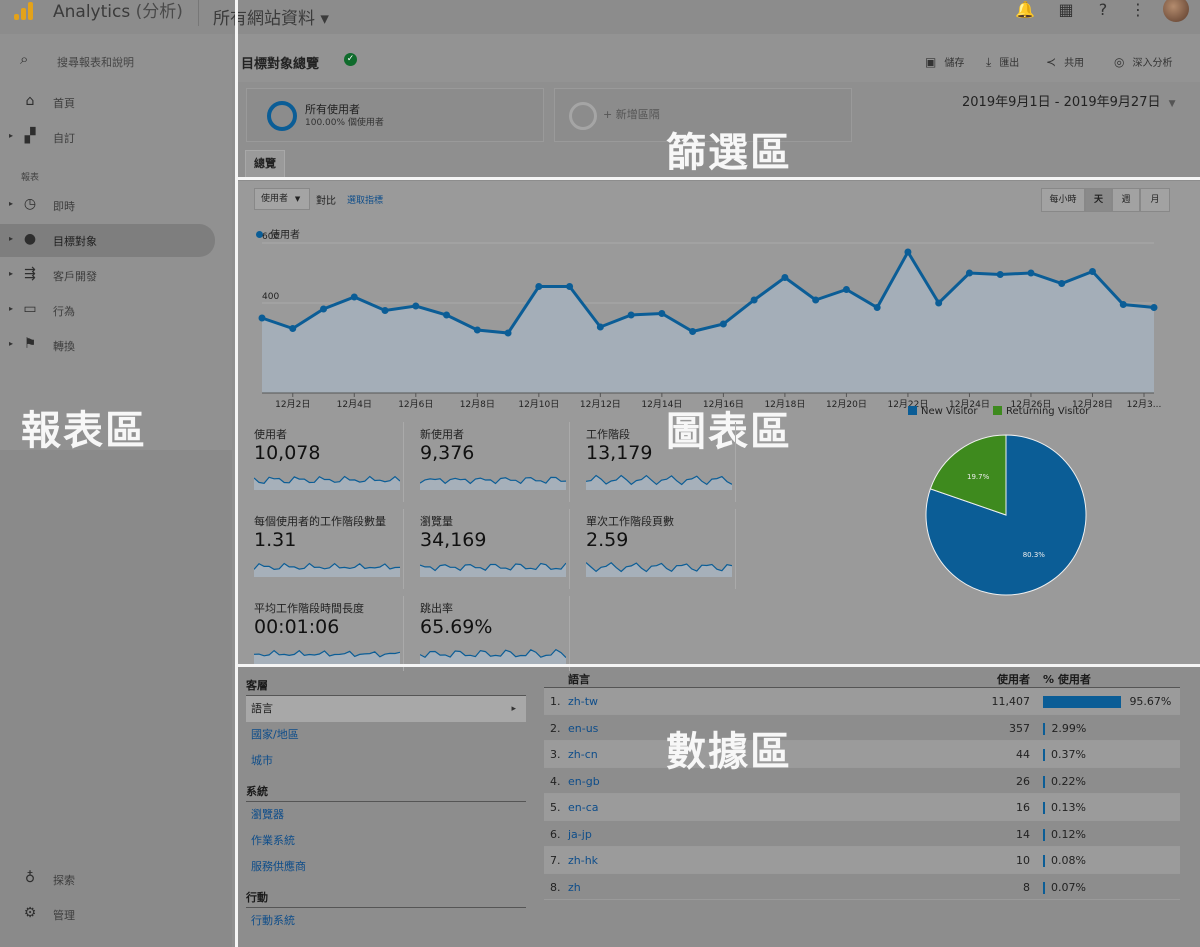 The width and height of the screenshot is (1200, 947). I want to click on segment-all-users: 所有使用者 100.00% 個使用者, so click(395, 115).